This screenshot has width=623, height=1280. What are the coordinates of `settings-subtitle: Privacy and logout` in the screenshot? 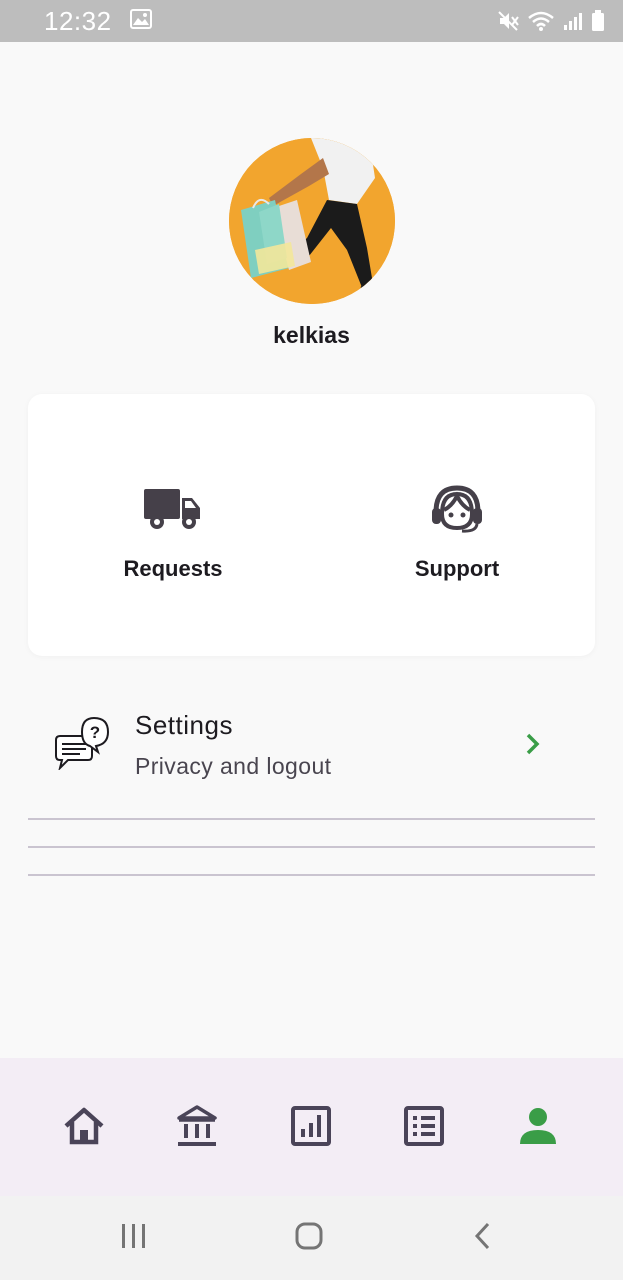 It's located at (233, 766).